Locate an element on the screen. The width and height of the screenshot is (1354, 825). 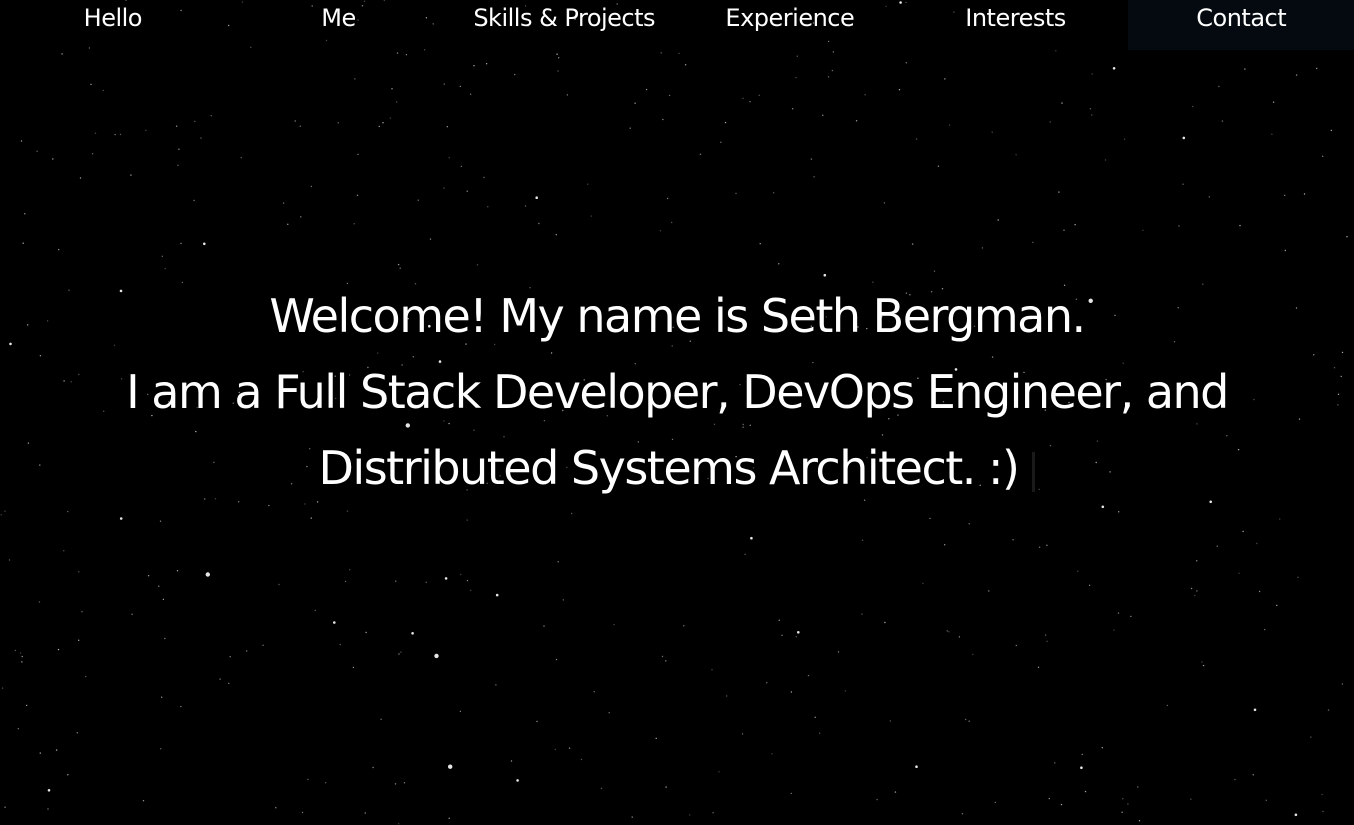
typing-cursor is located at coordinates (1034, 471).